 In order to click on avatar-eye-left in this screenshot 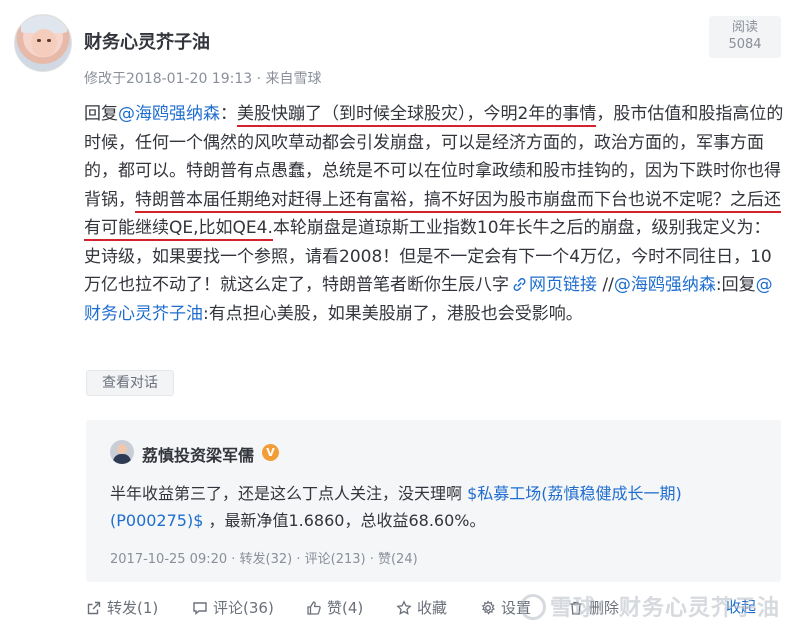, I will do `click(39, 40)`.